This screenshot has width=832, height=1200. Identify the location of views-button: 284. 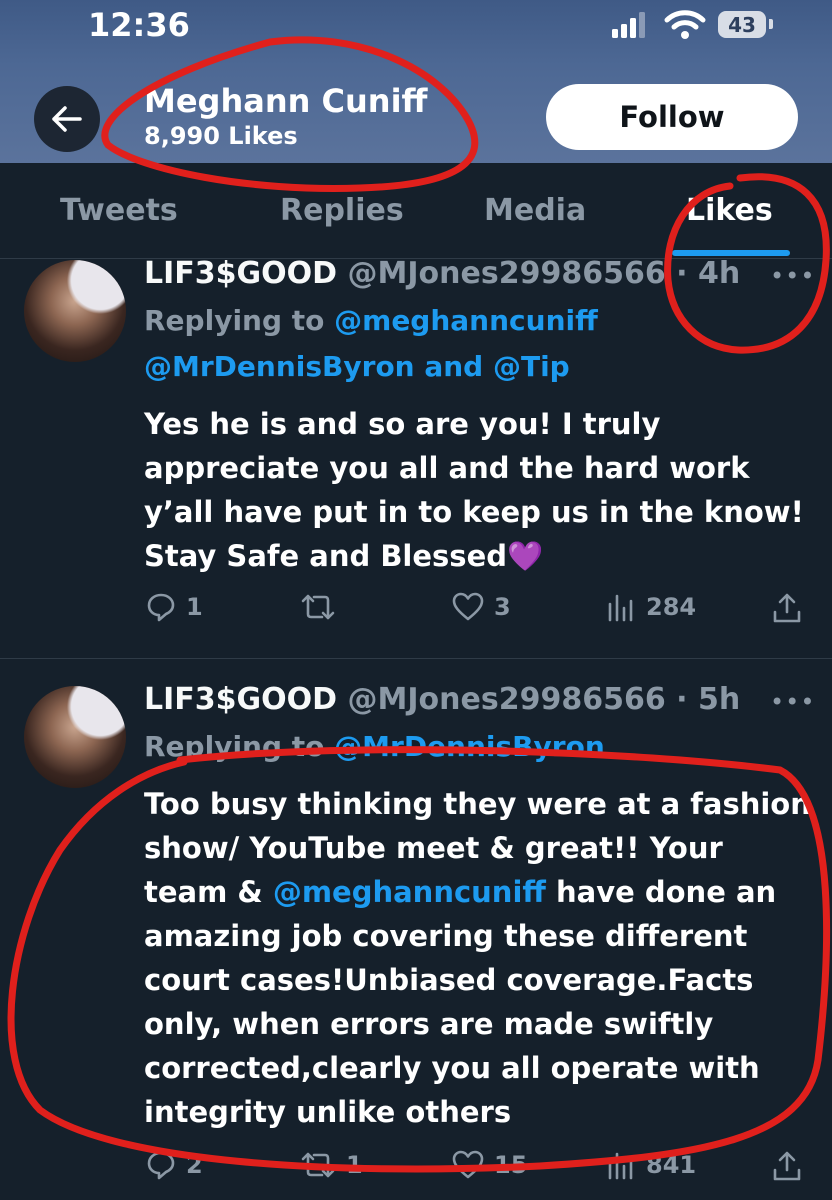
(651, 607).